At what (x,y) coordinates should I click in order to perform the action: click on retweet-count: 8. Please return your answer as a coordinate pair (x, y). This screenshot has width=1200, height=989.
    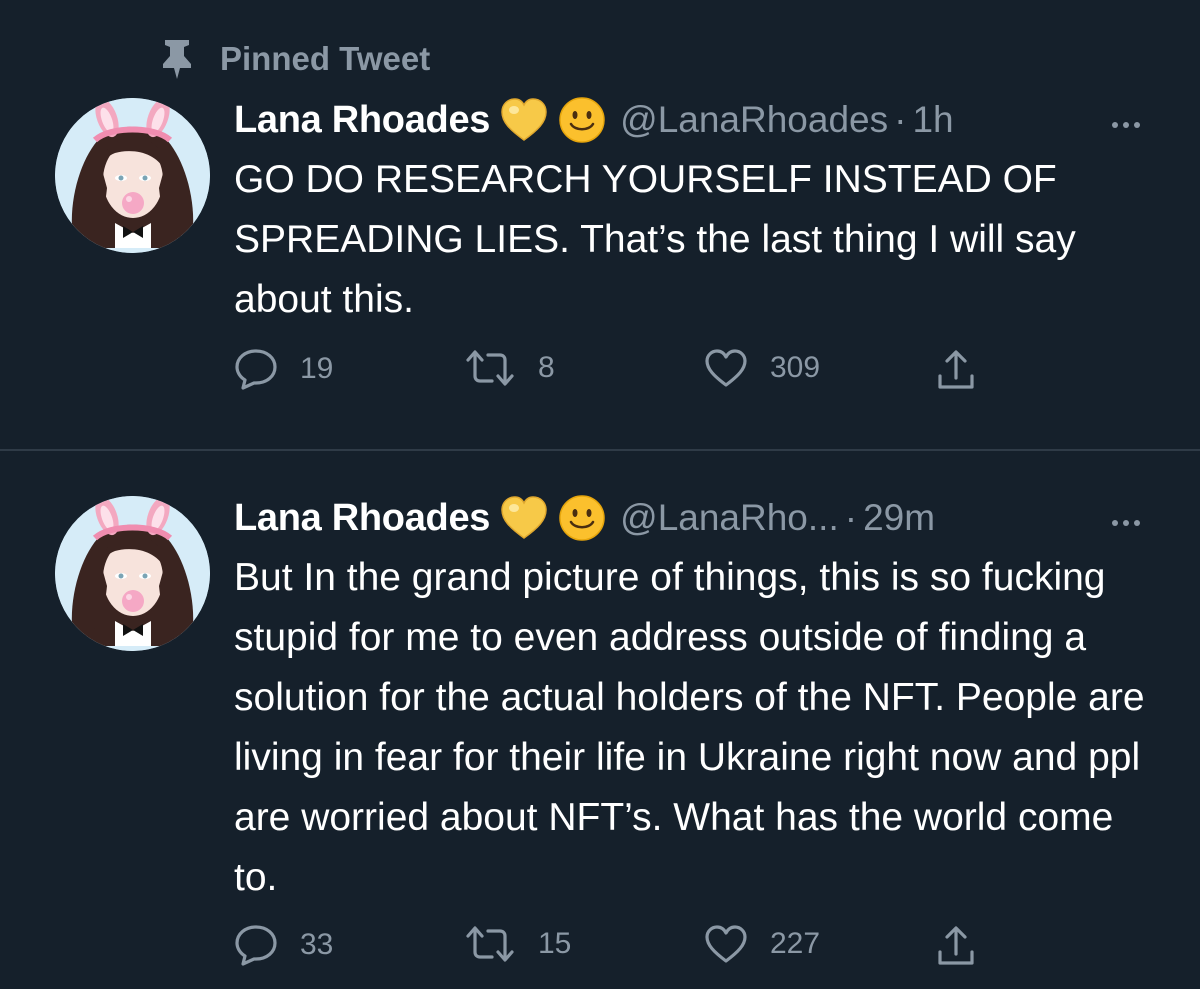
    Looking at the image, I should click on (546, 367).